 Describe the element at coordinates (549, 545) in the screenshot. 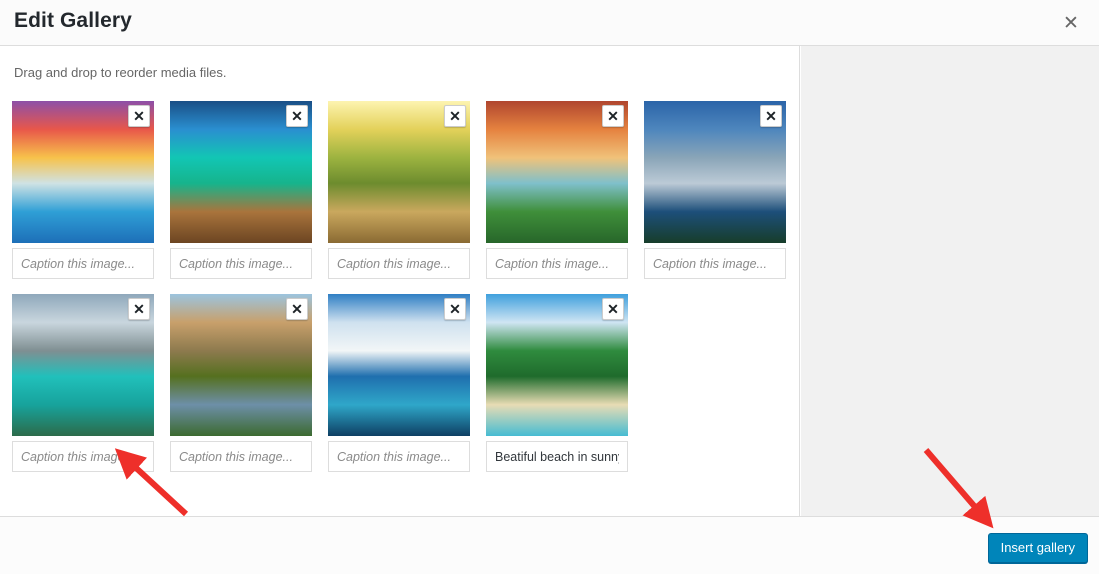

I see `modal-footer: Insert gallery` at that location.